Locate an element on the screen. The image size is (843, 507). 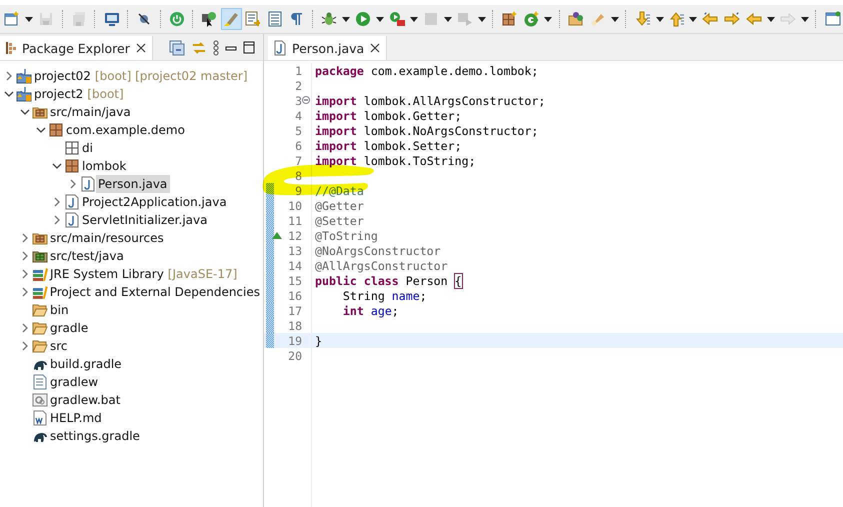
line-number: 1 is located at coordinates (298, 71).